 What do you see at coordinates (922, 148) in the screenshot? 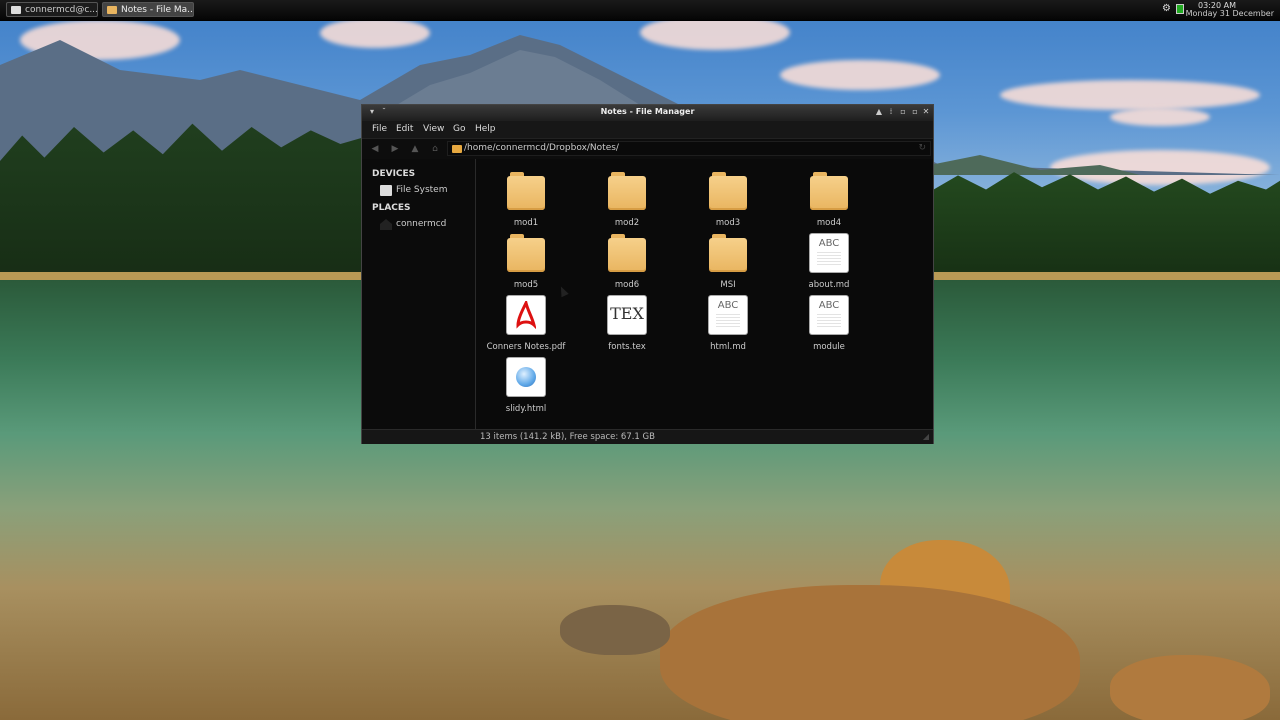
I see `reload-icon: ↻` at bounding box center [922, 148].